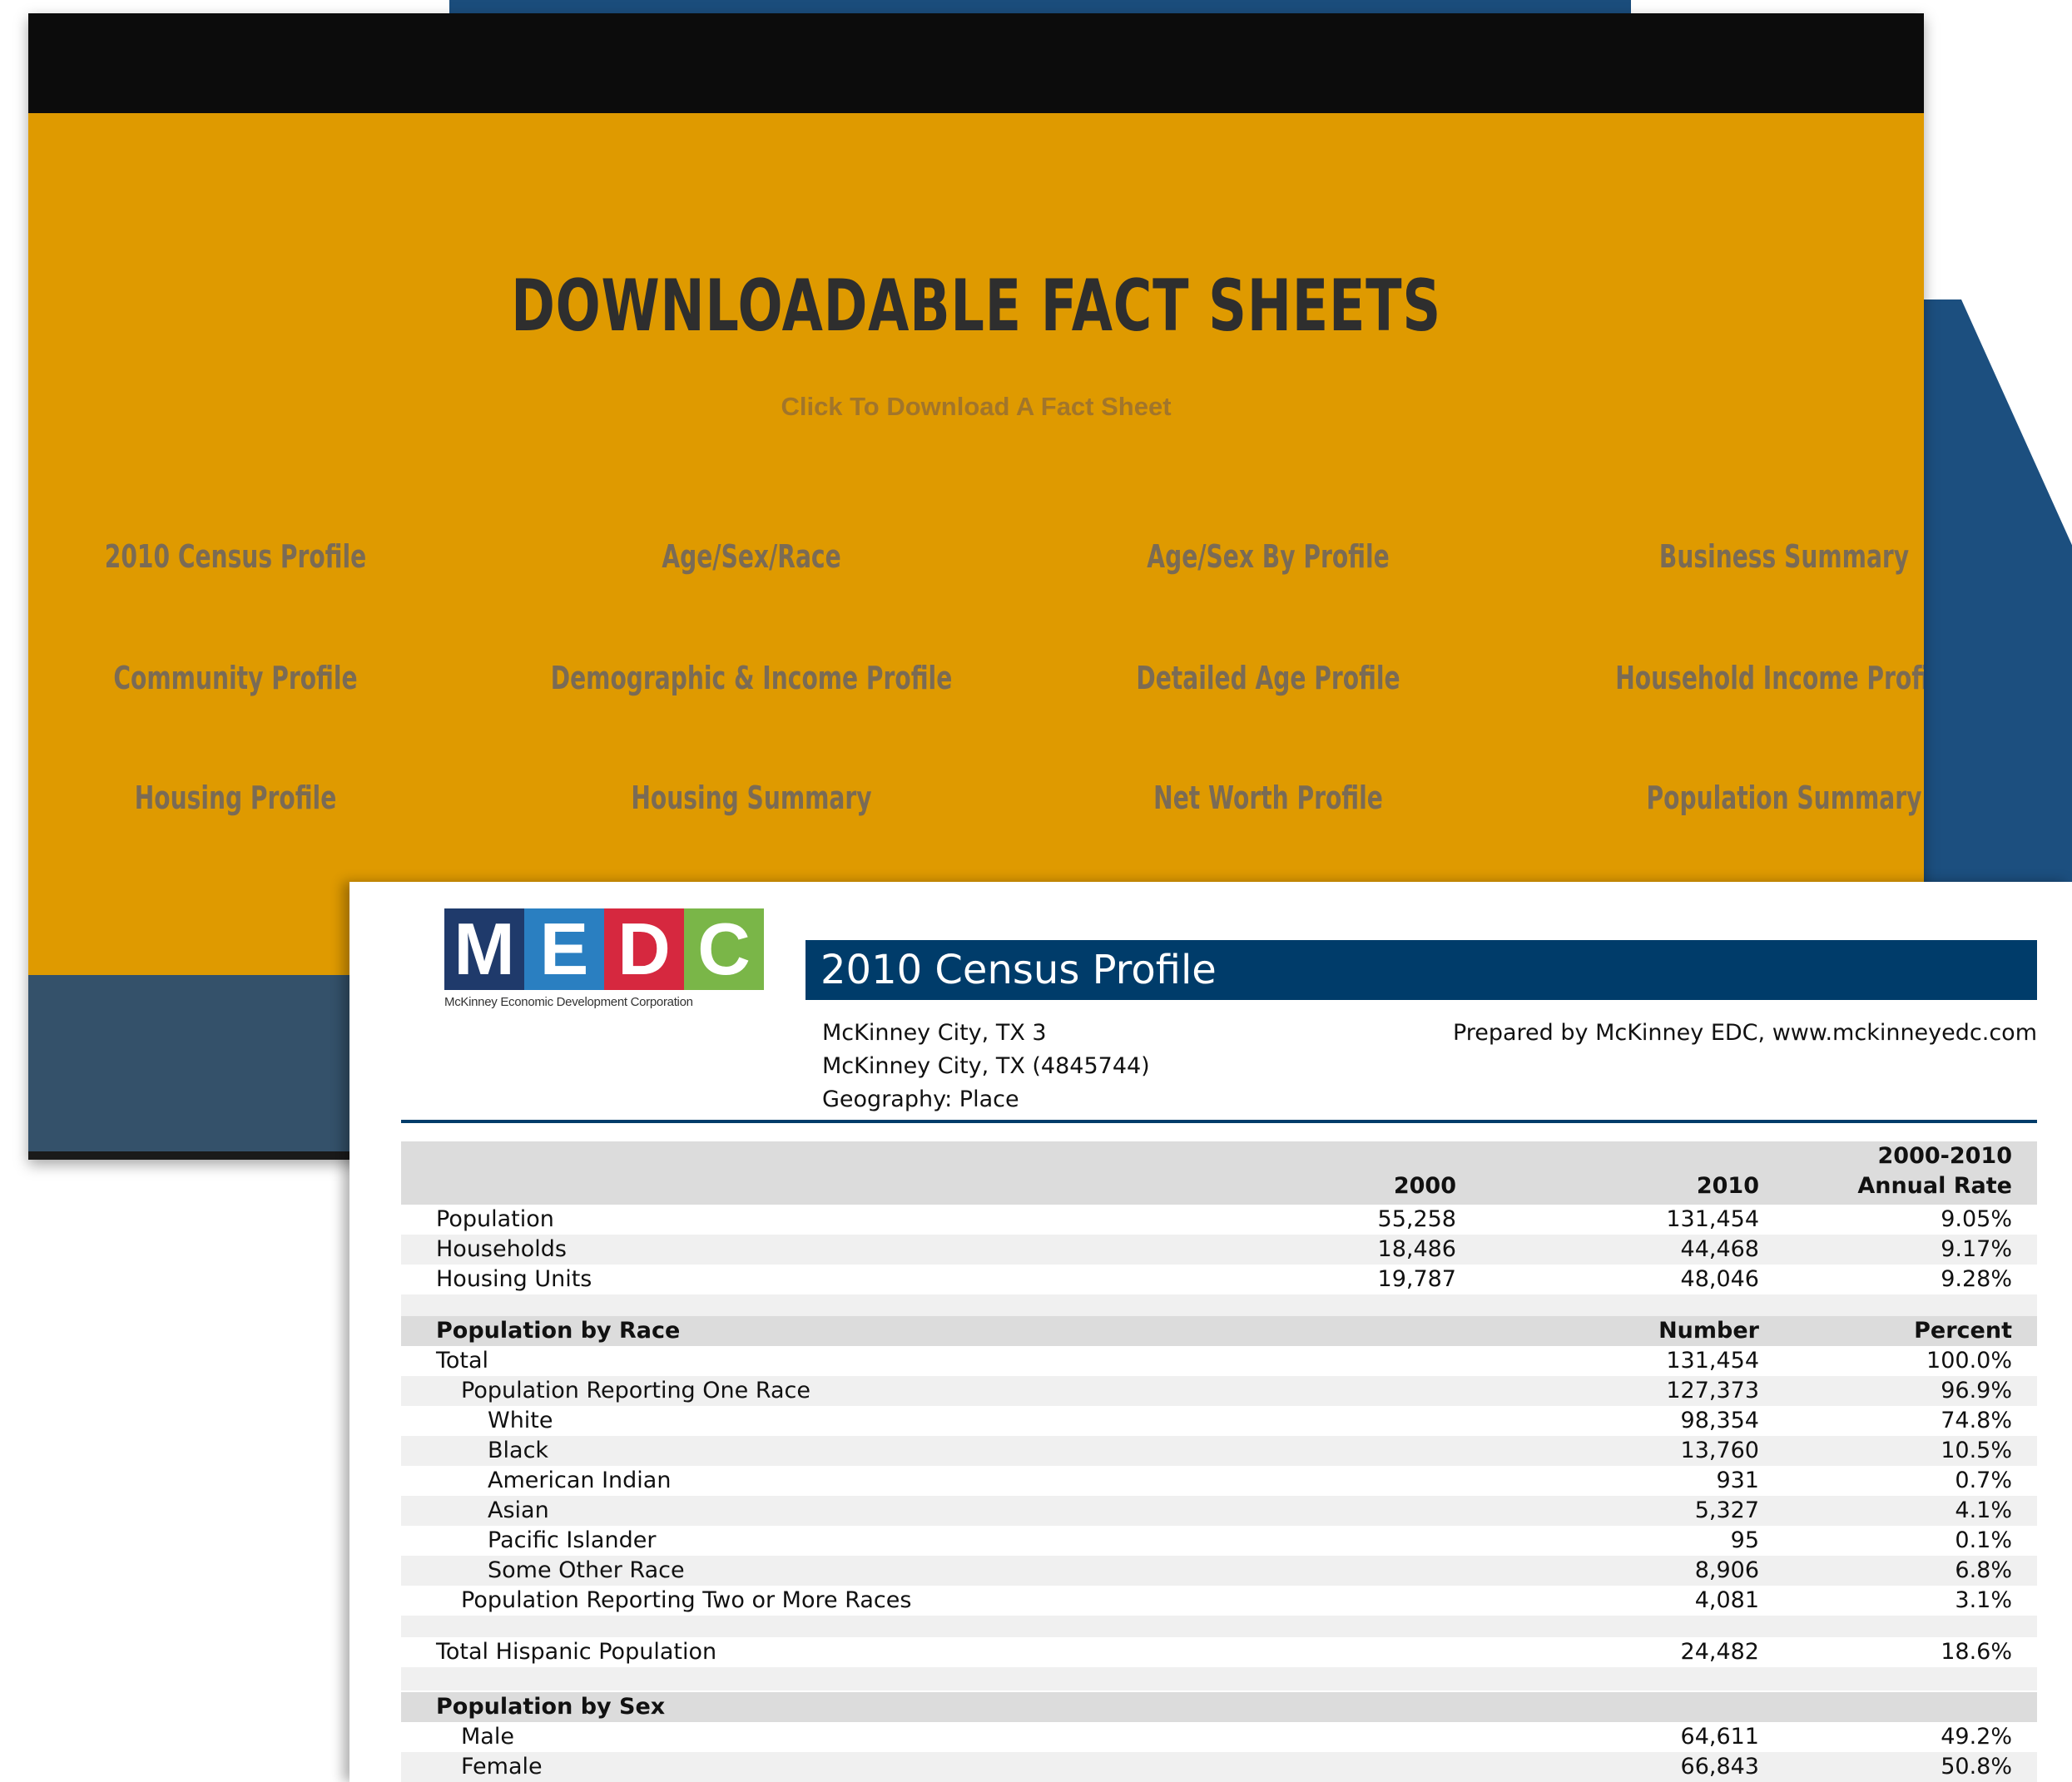 This screenshot has height=1782, width=2072. I want to click on header-number: Number, so click(1708, 1331).